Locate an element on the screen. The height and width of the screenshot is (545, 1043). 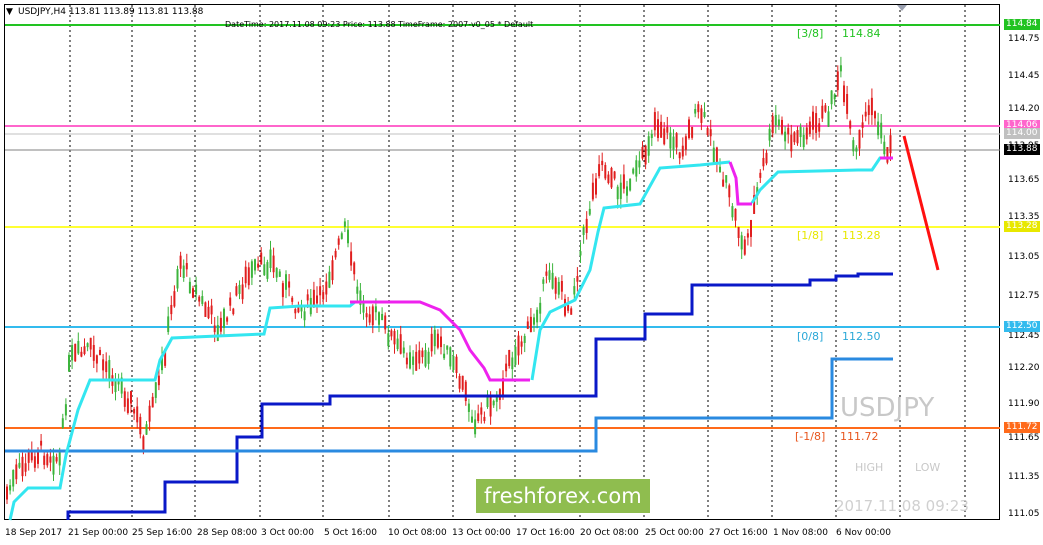
forecast-arrow is located at coordinates (921, 203).